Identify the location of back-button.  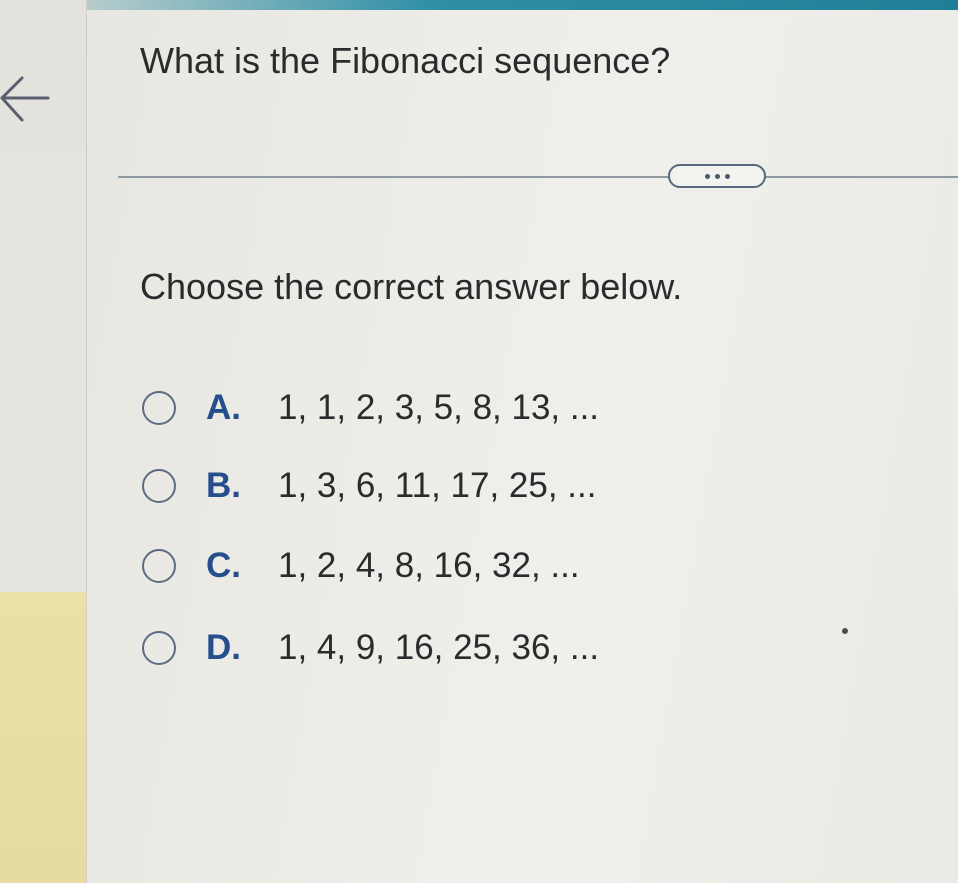
(26, 100).